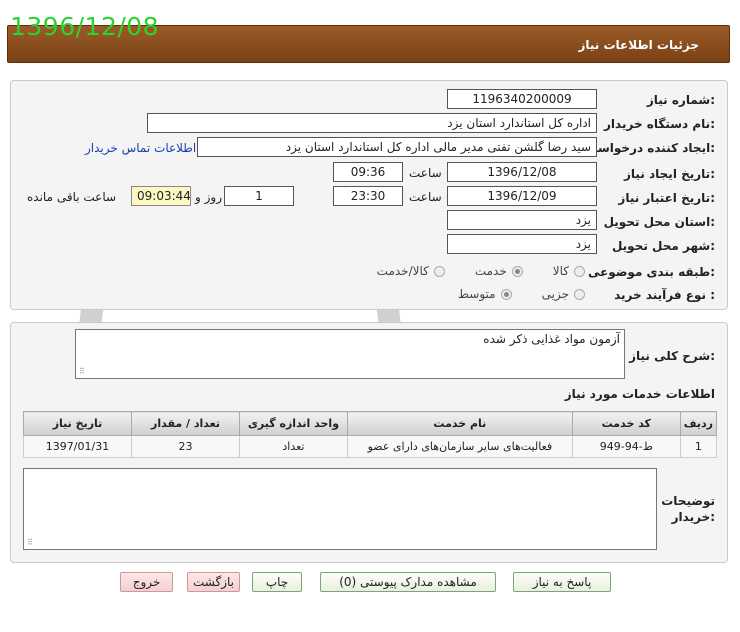 This screenshot has height=632, width=740. Describe the element at coordinates (372, 123) in the screenshot. I see `buyer-org-field: اداره کل استاندارد استان یزد` at that location.